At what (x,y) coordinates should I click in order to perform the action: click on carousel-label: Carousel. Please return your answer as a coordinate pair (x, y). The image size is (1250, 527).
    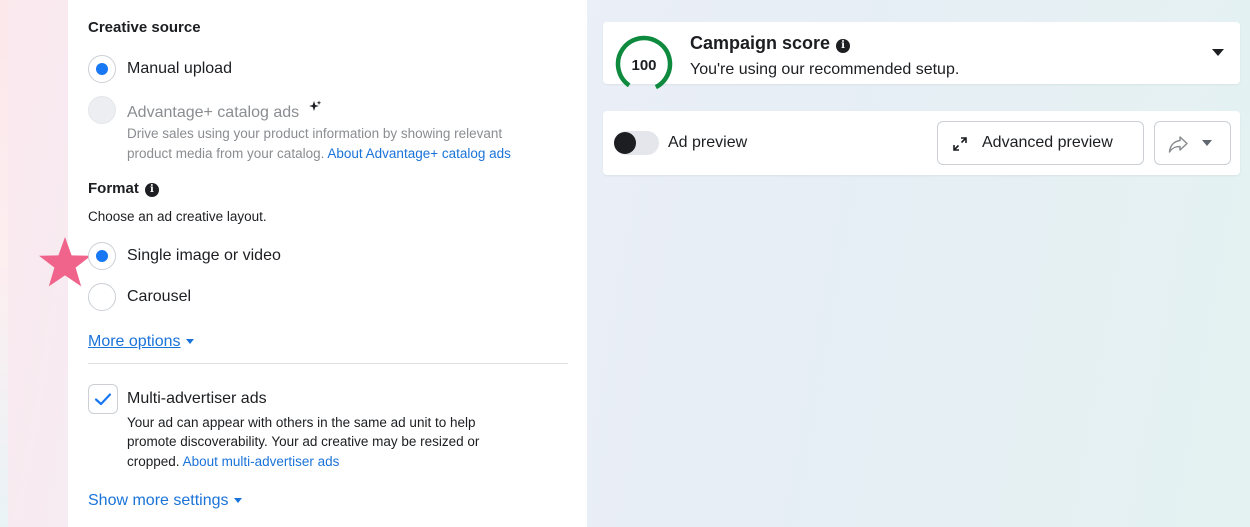
    Looking at the image, I should click on (159, 297).